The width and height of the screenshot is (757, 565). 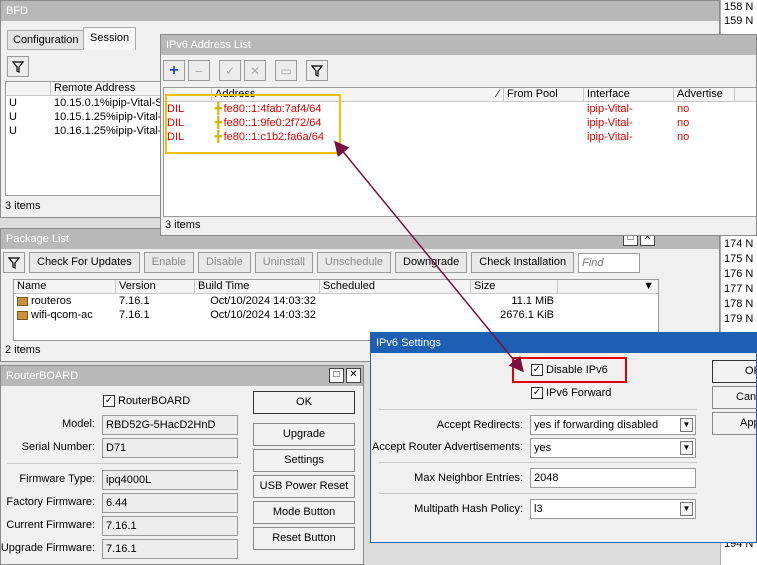 I want to click on ipv6-address-list-title: IPv6 Address List, so click(x=458, y=45).